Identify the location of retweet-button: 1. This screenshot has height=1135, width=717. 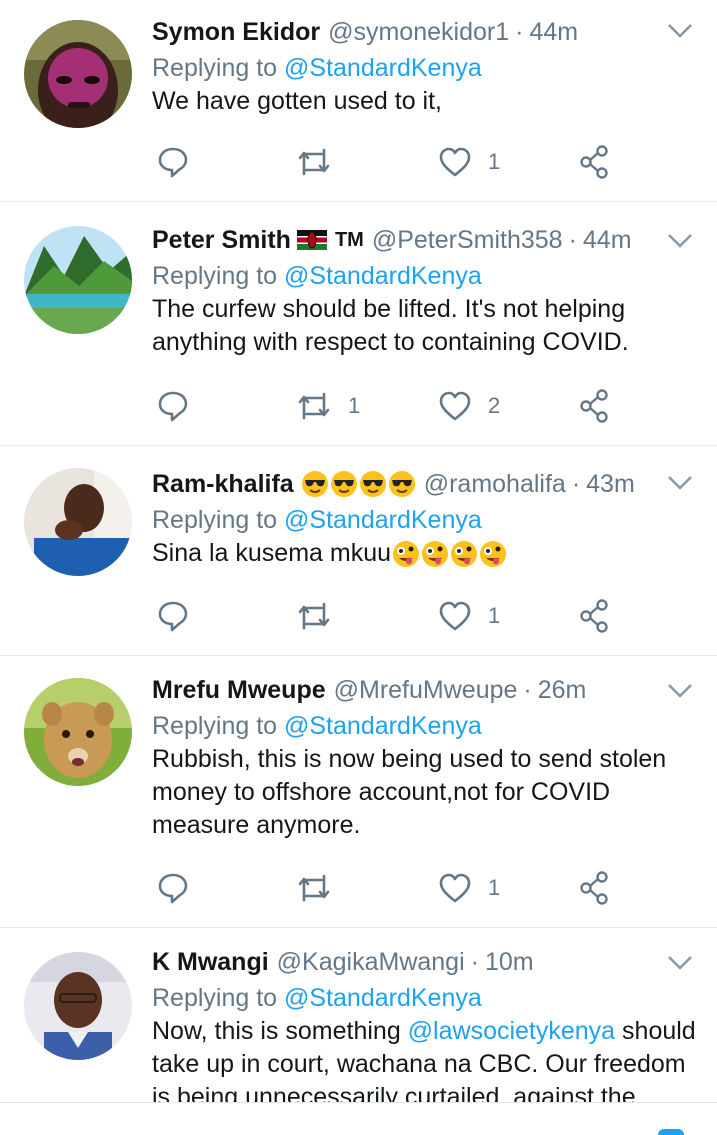
(328, 406).